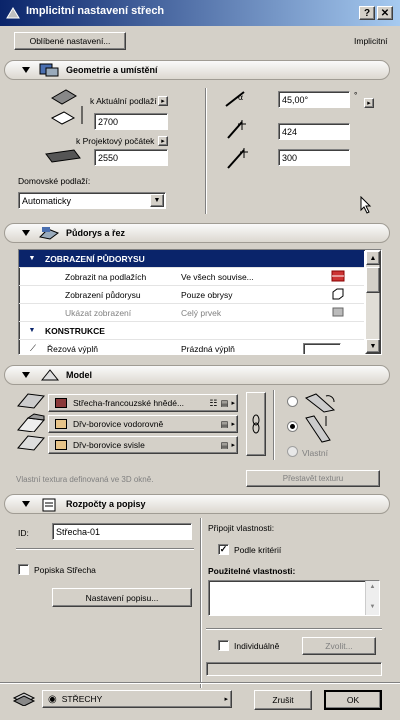  I want to click on row-label: Zobrazit na podlažích, so click(106, 276).